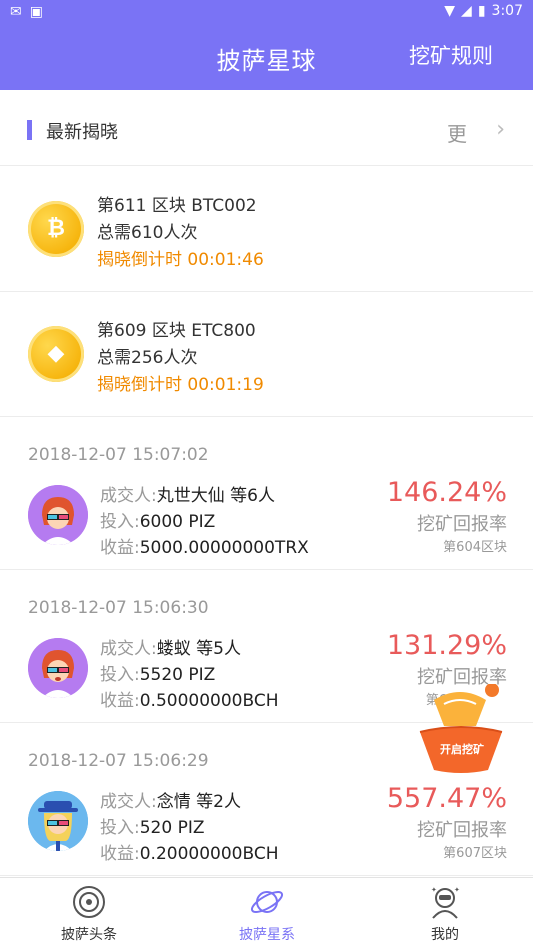 Image resolution: width=533 pixels, height=948 pixels. I want to click on income-line: 收益:5000.00000000TRX, so click(204, 548).